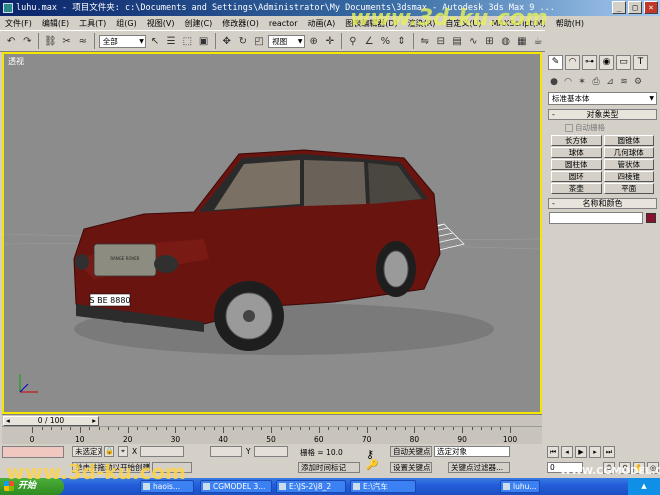 The width and height of the screenshot is (660, 495). What do you see at coordinates (628, 164) in the screenshot?
I see `tube-button: 管状体` at bounding box center [628, 164].